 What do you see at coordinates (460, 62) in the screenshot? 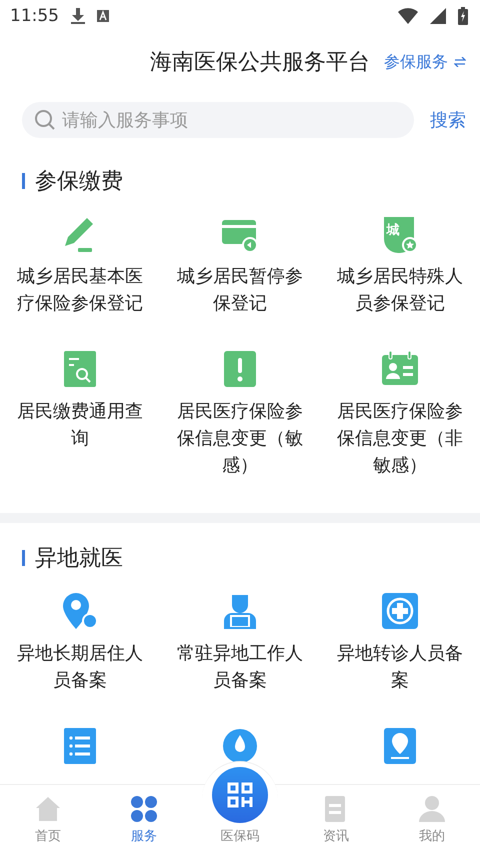
I see `switch-icon` at bounding box center [460, 62].